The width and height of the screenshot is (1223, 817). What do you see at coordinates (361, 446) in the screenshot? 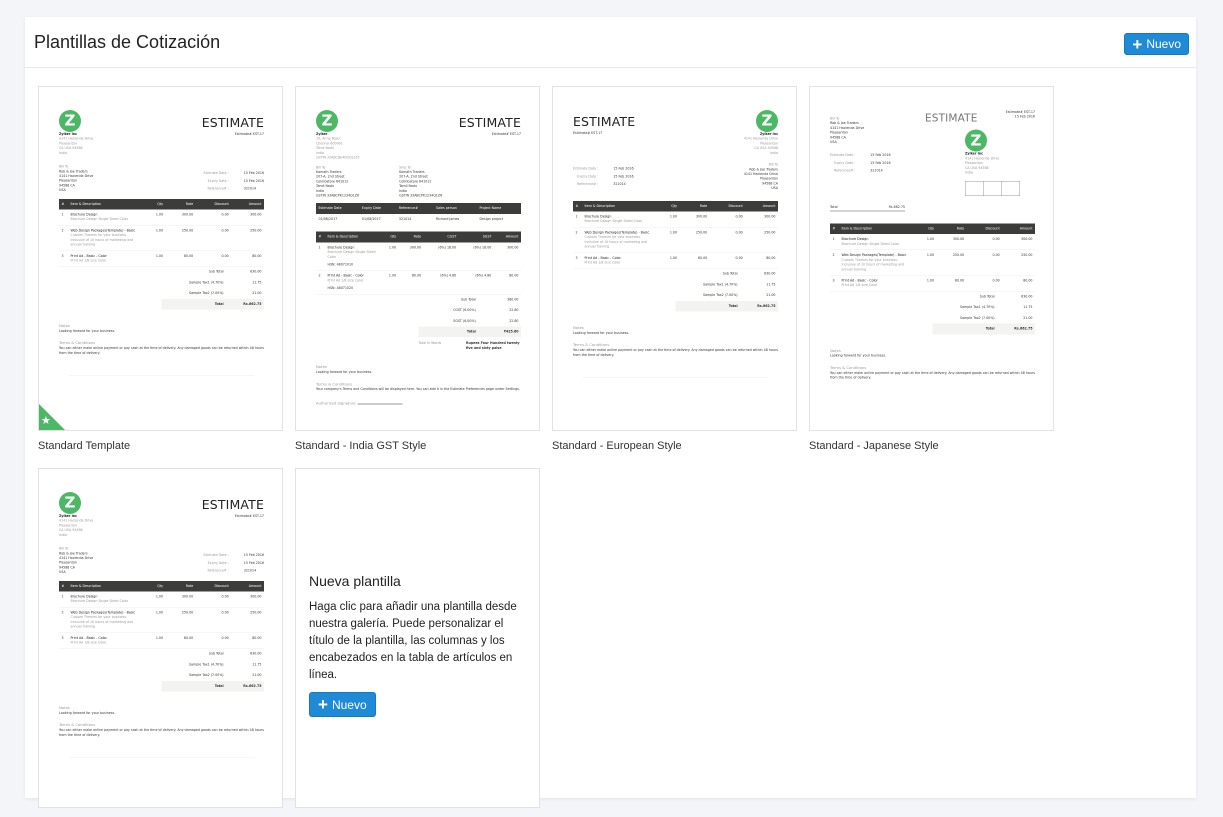
I see `template-name: Standard - India GST Style` at bounding box center [361, 446].